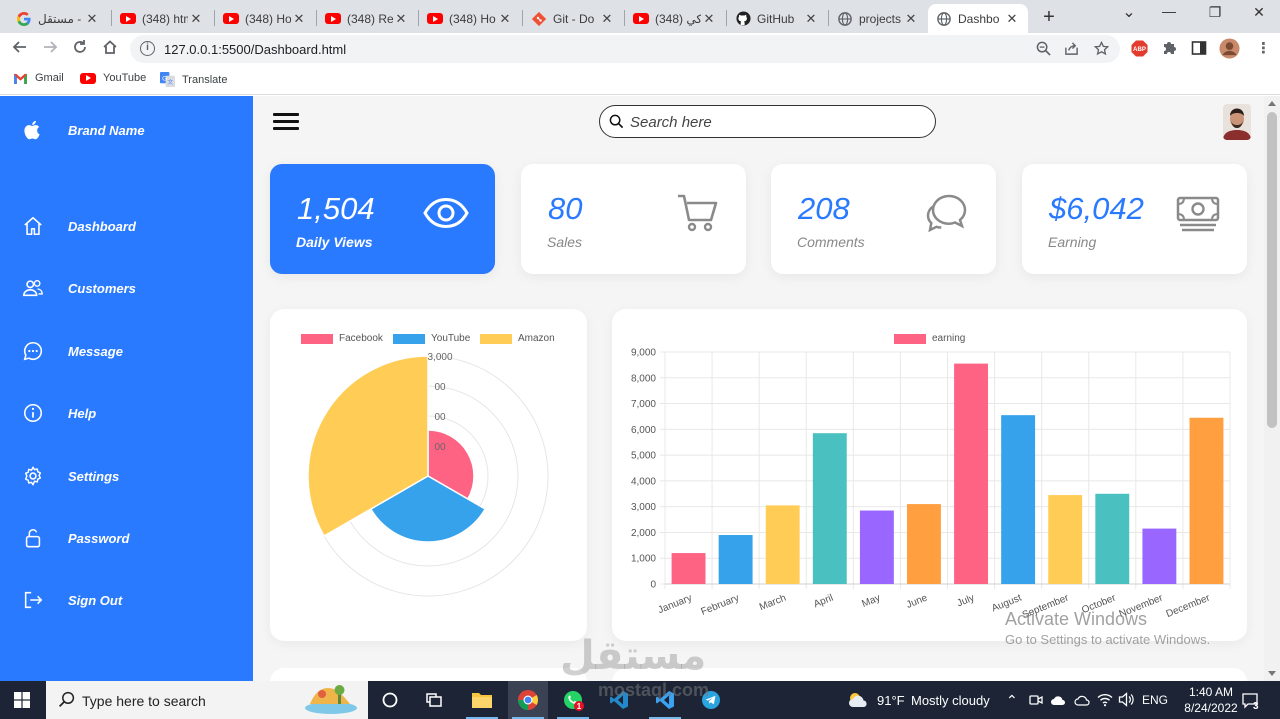  What do you see at coordinates (1134, 219) in the screenshot?
I see `card-earning: $6,042 Earning` at bounding box center [1134, 219].